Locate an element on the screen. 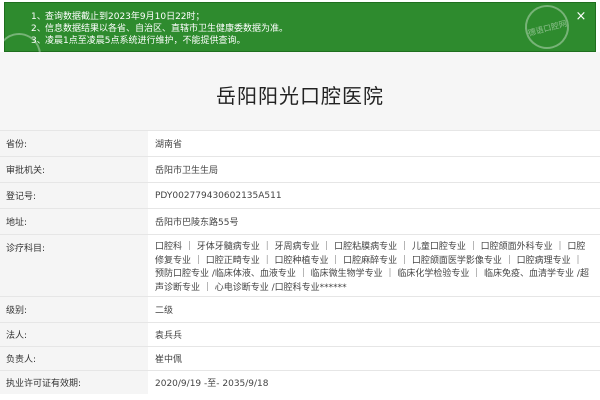 Image resolution: width=600 pixels, height=400 pixels. field-label: 地址: is located at coordinates (74, 221).